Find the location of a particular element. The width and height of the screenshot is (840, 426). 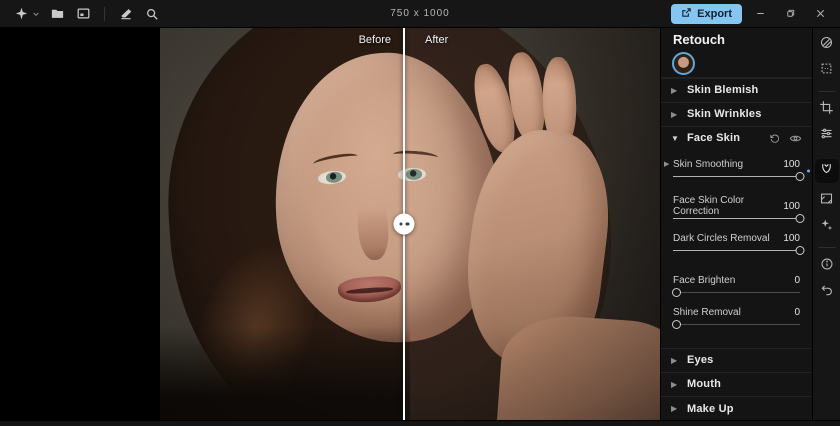

slider-expander-icon: ▶ is located at coordinates (666, 164).